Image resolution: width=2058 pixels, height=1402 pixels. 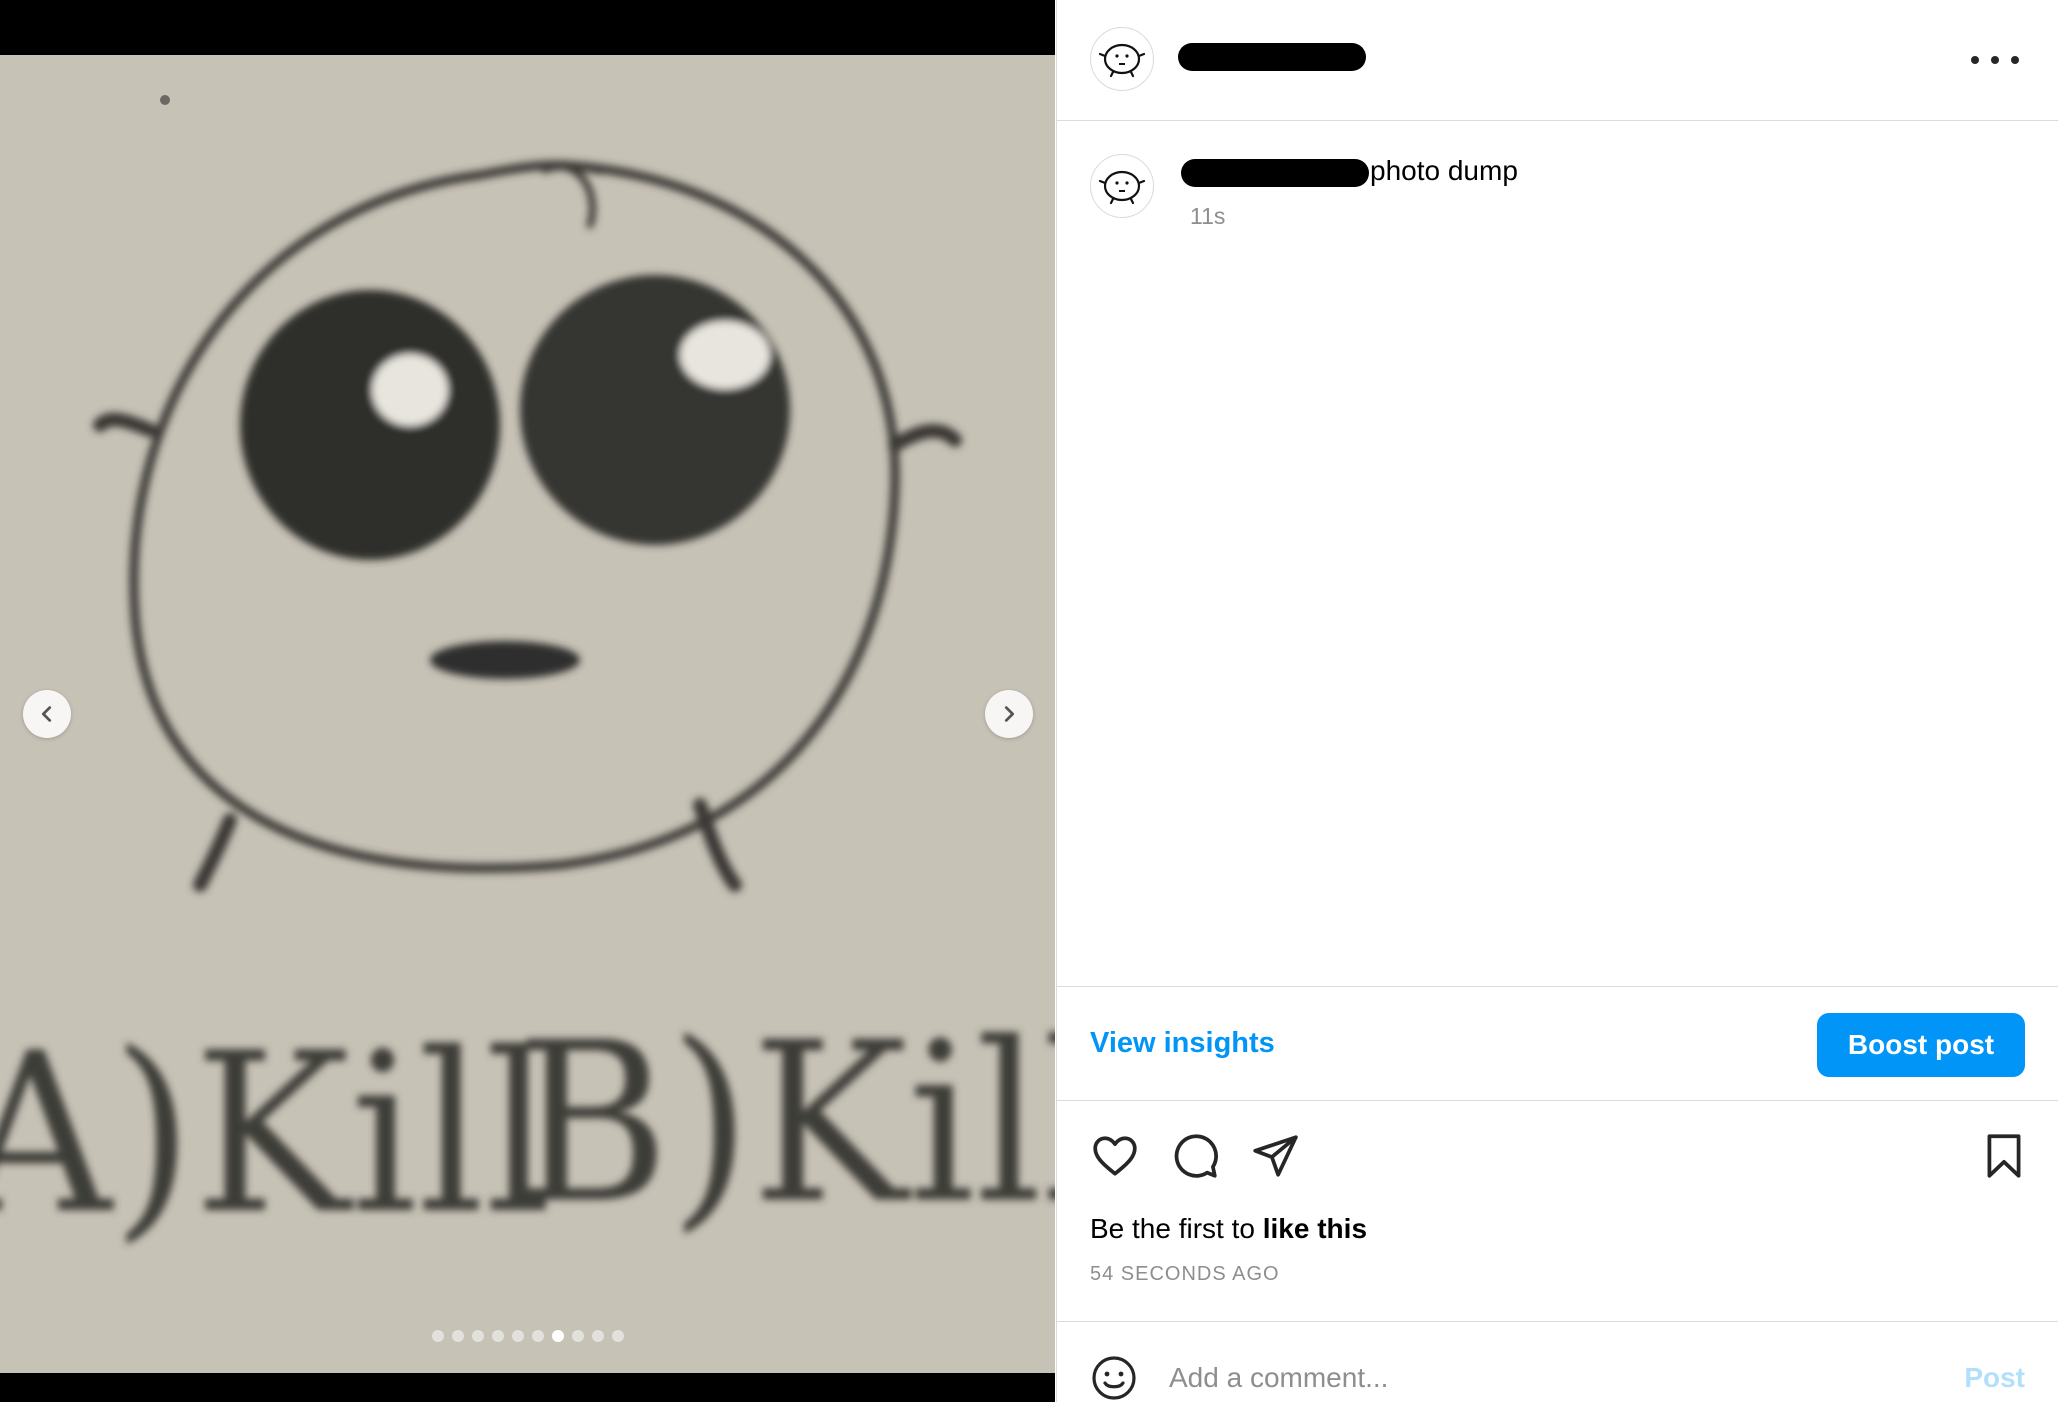 I want to click on post-comment-button: Post, so click(x=1994, y=1378).